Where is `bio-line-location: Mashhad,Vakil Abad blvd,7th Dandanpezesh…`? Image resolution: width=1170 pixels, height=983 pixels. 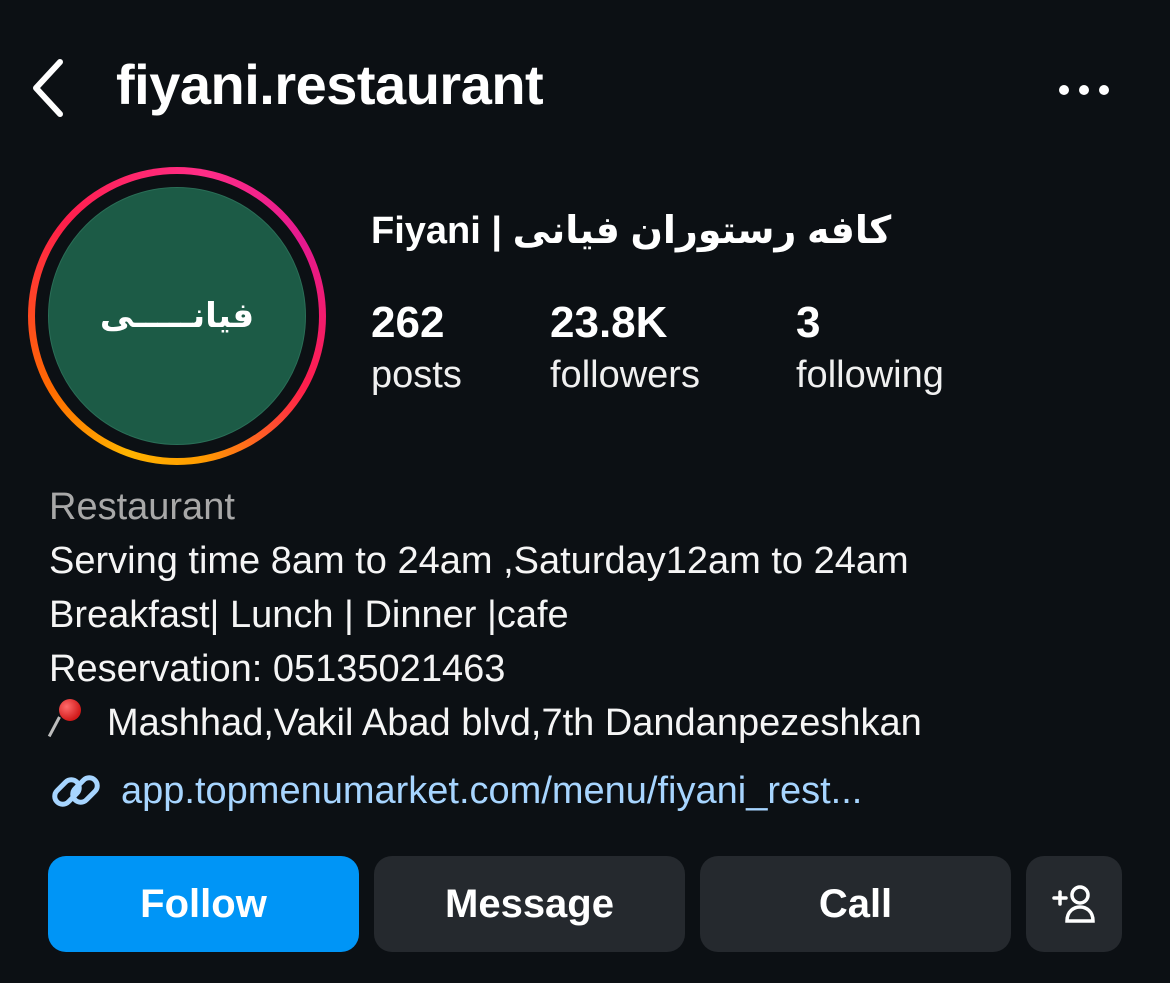 bio-line-location: Mashhad,Vakil Abad blvd,7th Dandanpezesh… is located at coordinates (593, 723).